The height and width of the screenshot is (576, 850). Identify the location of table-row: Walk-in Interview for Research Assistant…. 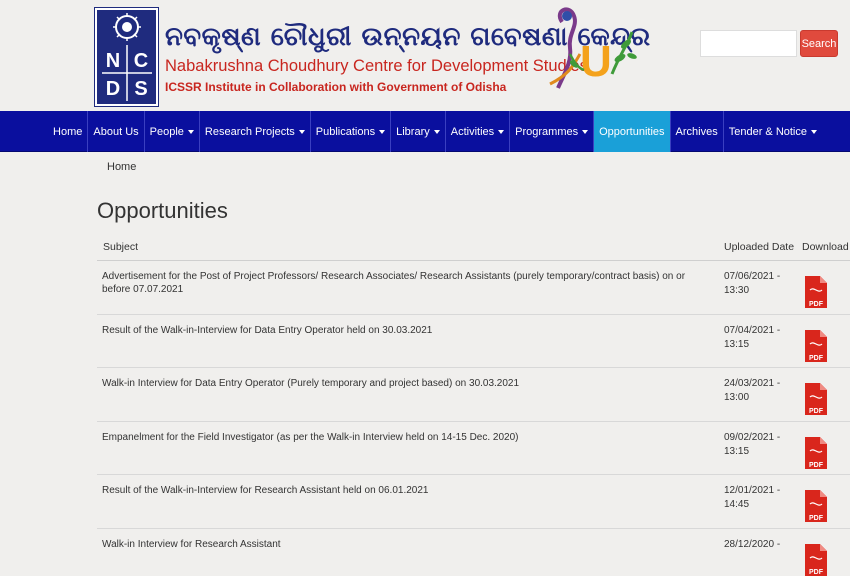
(473, 552).